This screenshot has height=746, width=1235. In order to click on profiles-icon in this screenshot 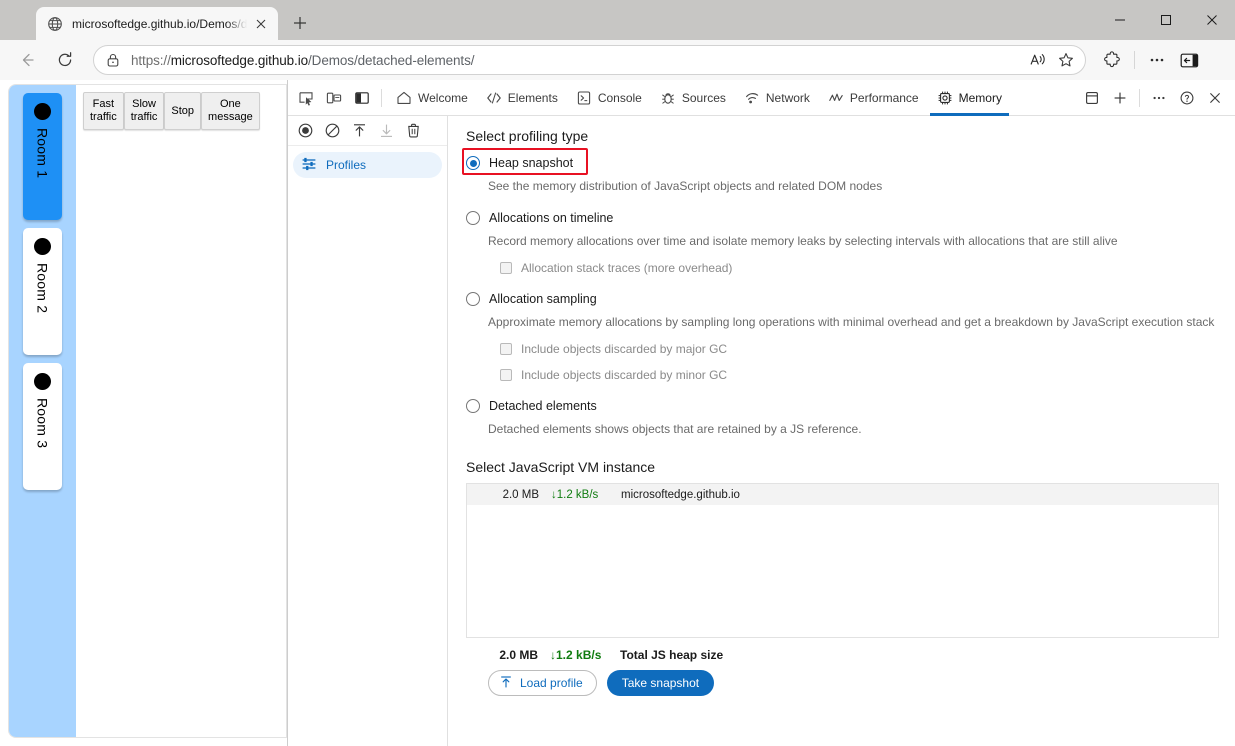, I will do `click(309, 165)`.